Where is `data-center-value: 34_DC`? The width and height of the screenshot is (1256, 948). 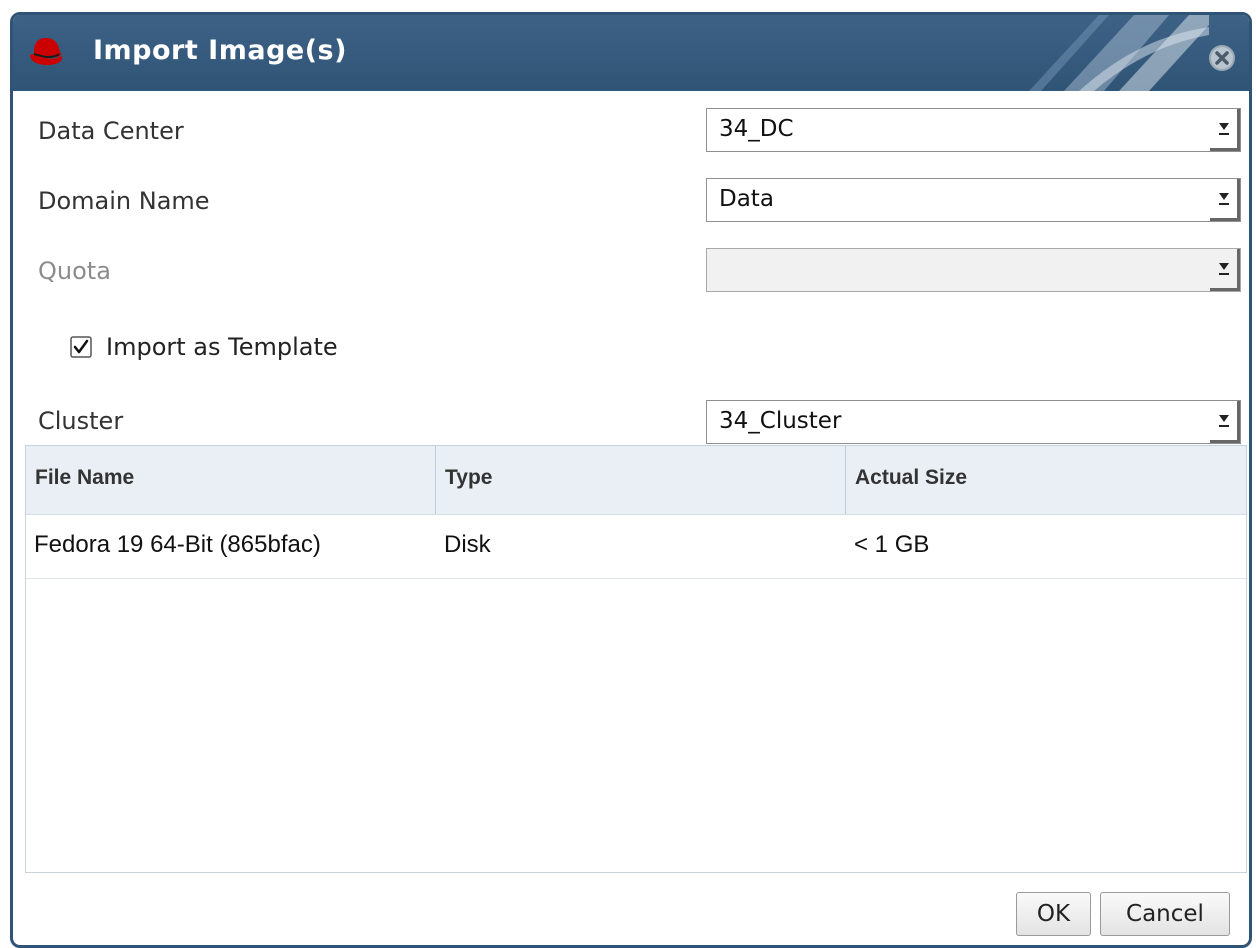 data-center-value: 34_DC is located at coordinates (756, 129).